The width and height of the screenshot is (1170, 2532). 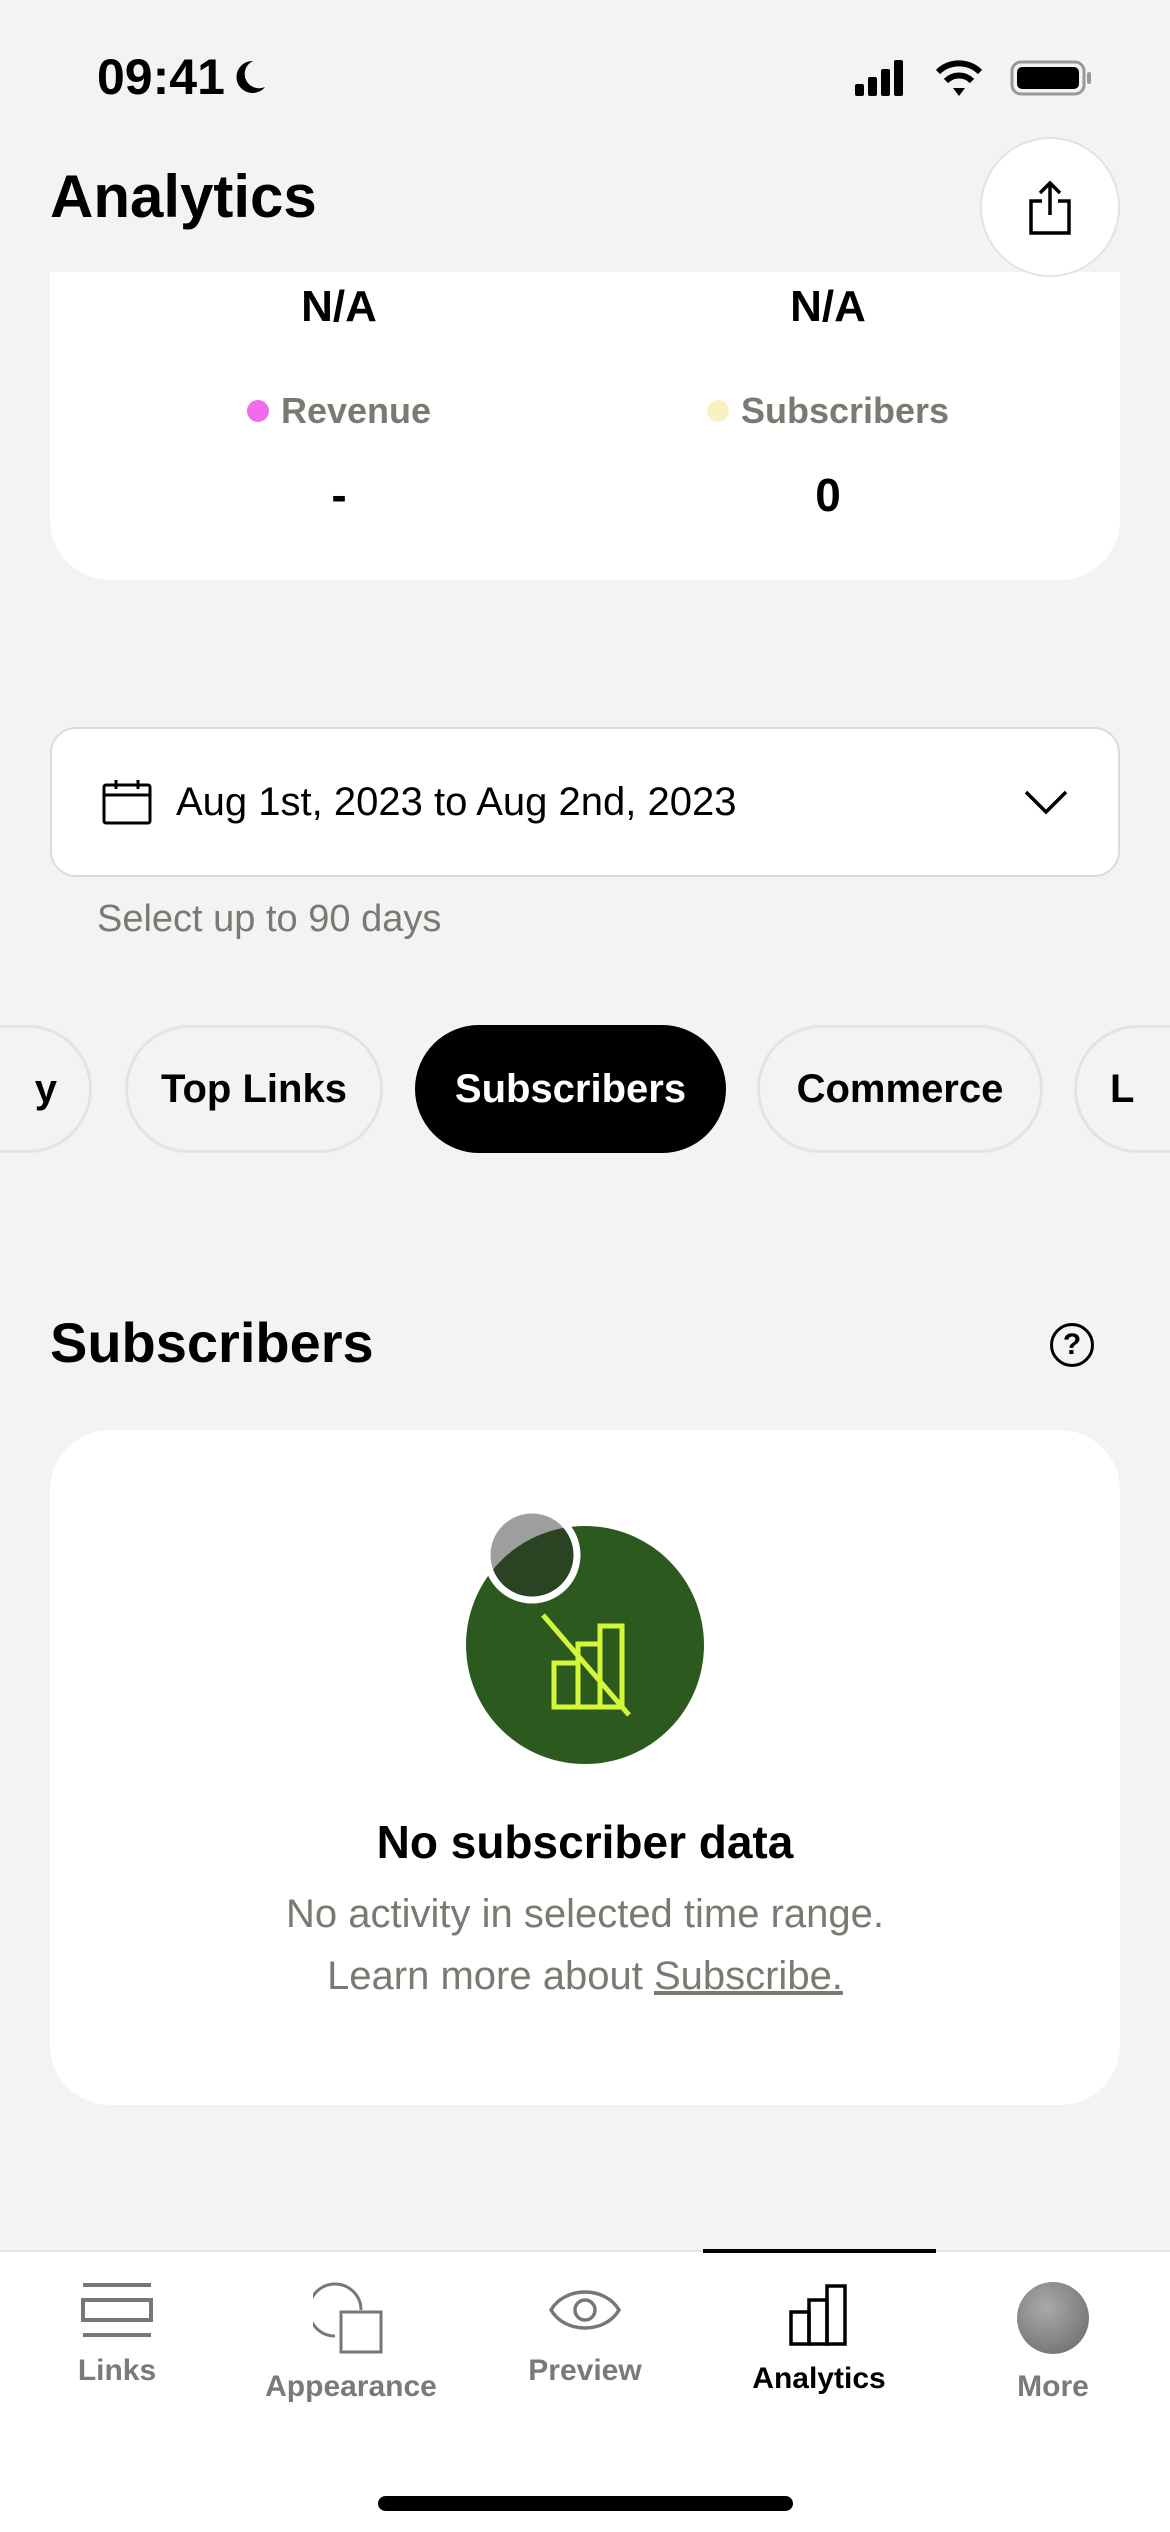 I want to click on empty-state-description: No activity in selected time range., so click(x=585, y=1914).